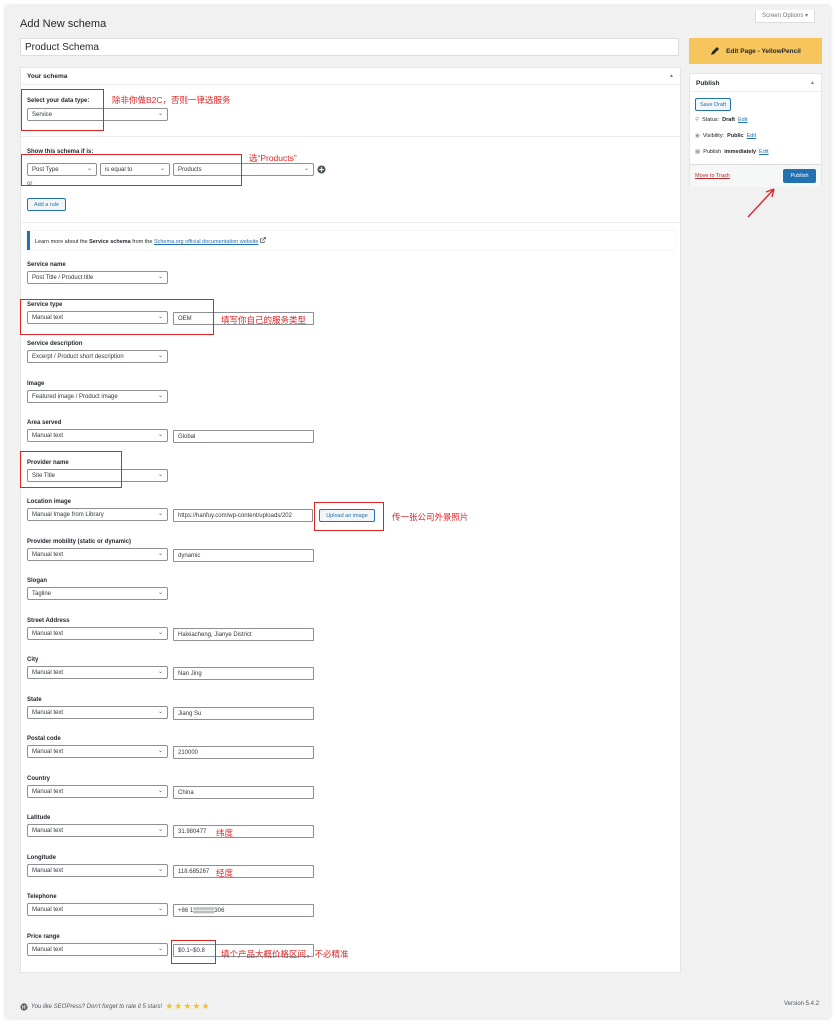 The image size is (836, 1024). I want to click on status-label: Status:, so click(711, 120).